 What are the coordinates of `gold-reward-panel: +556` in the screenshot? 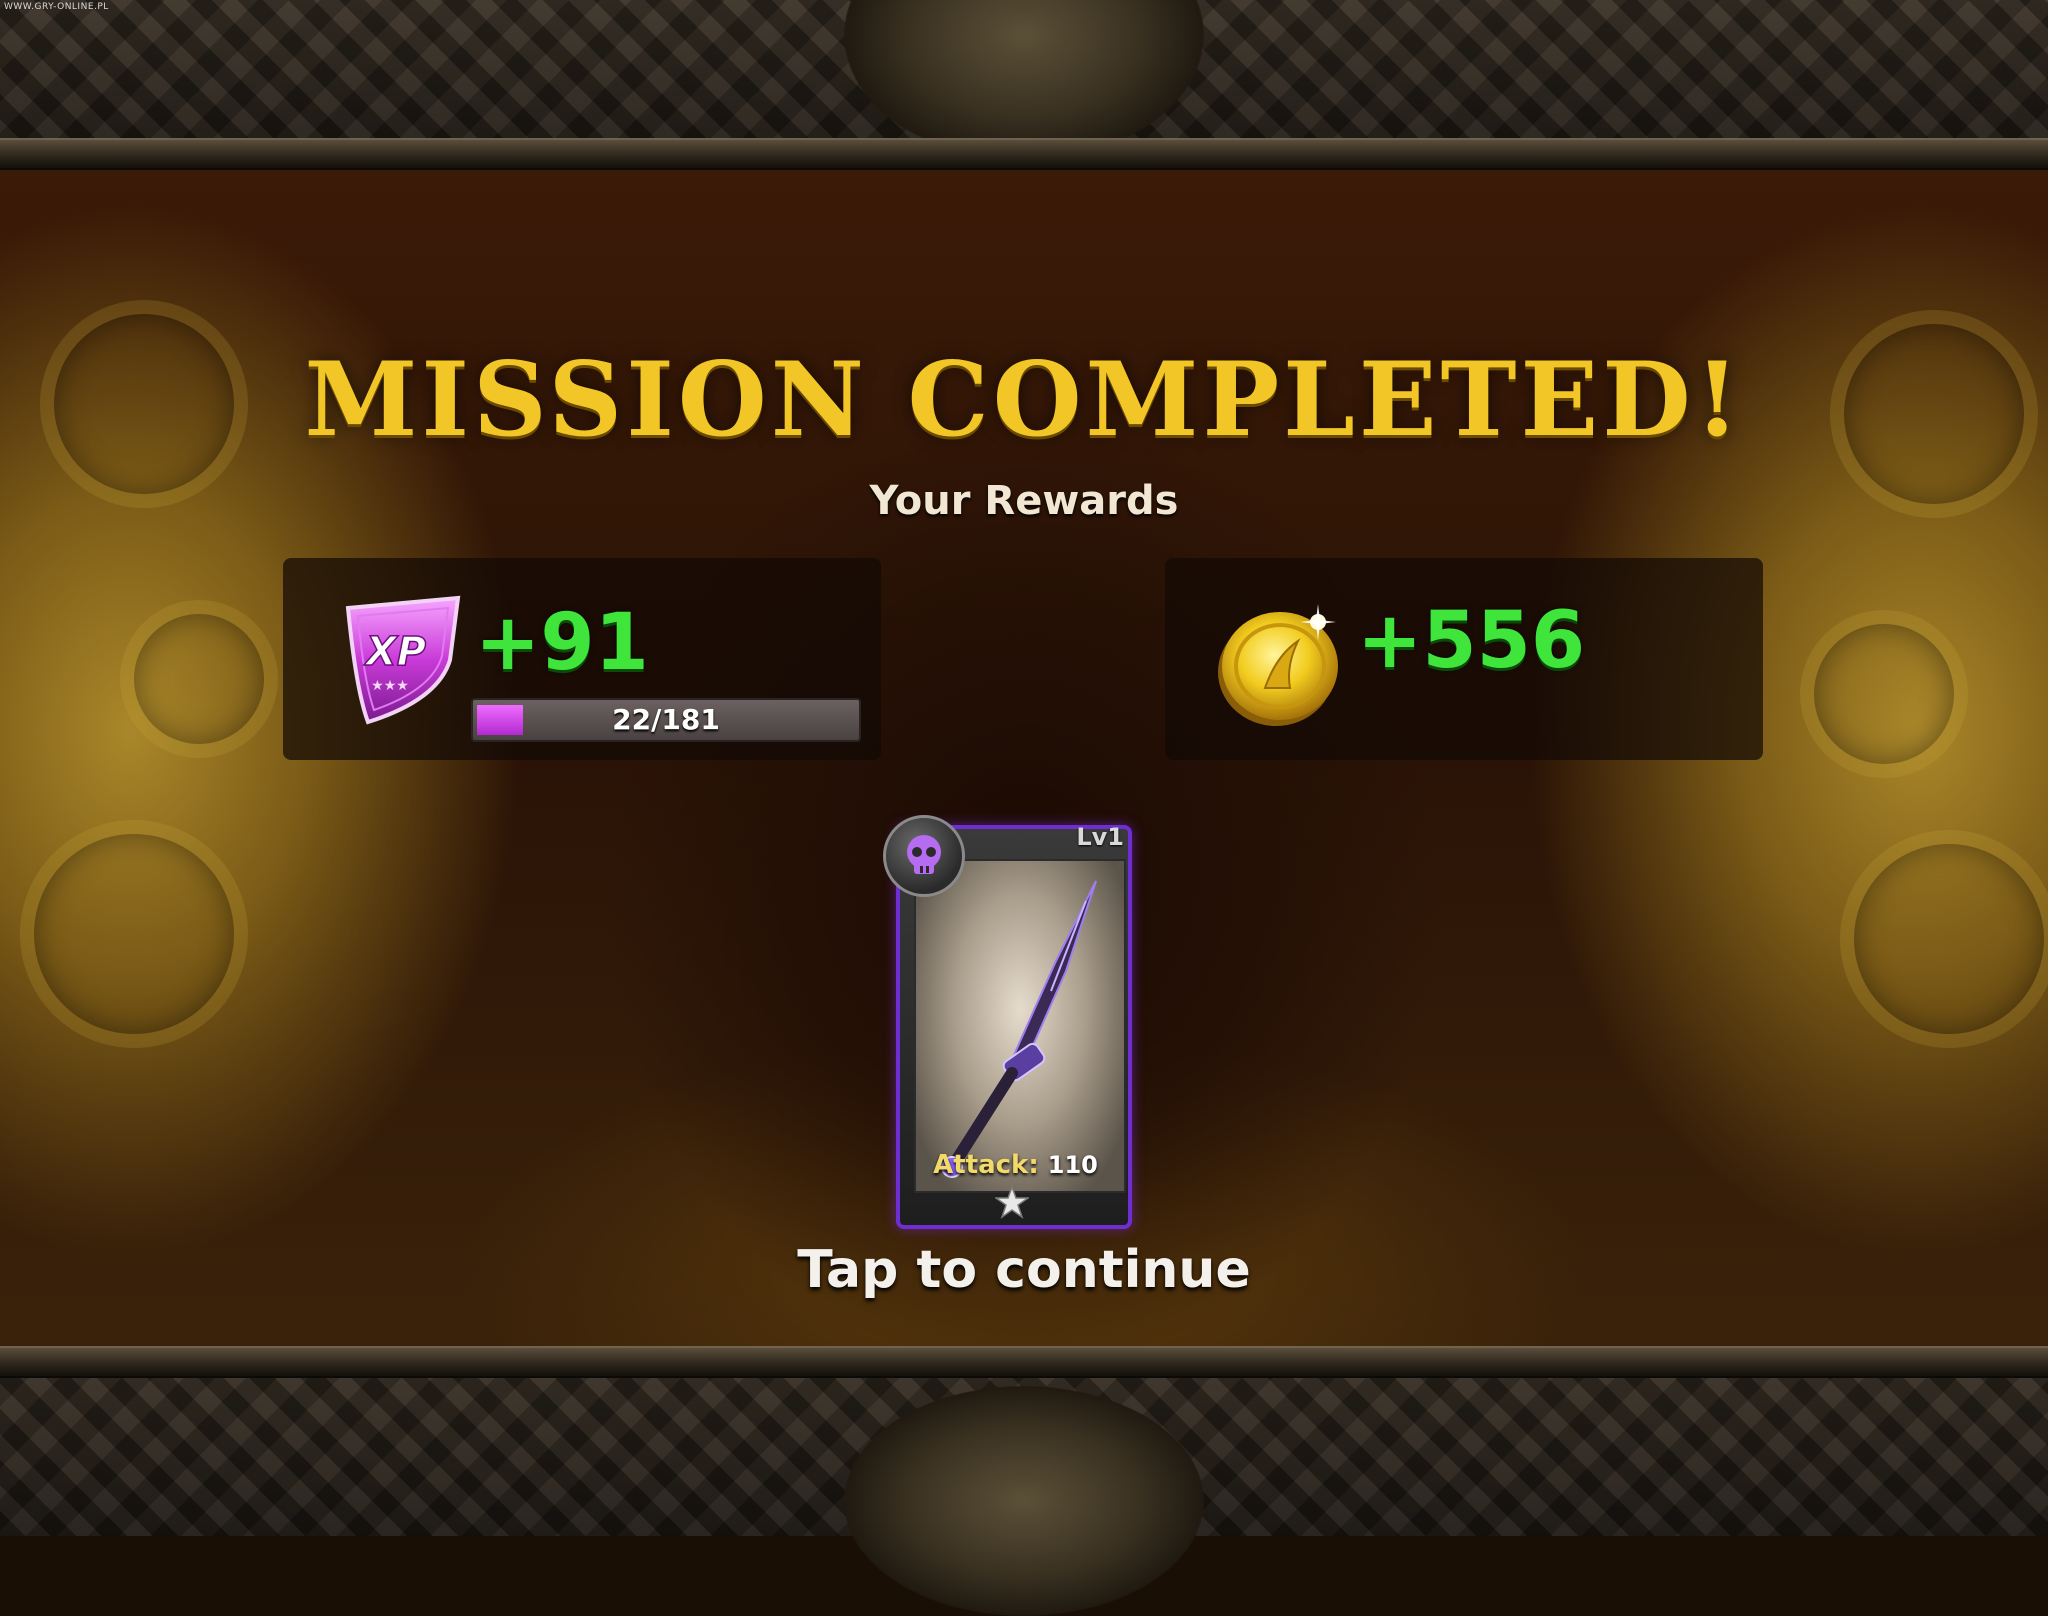 It's located at (1464, 659).